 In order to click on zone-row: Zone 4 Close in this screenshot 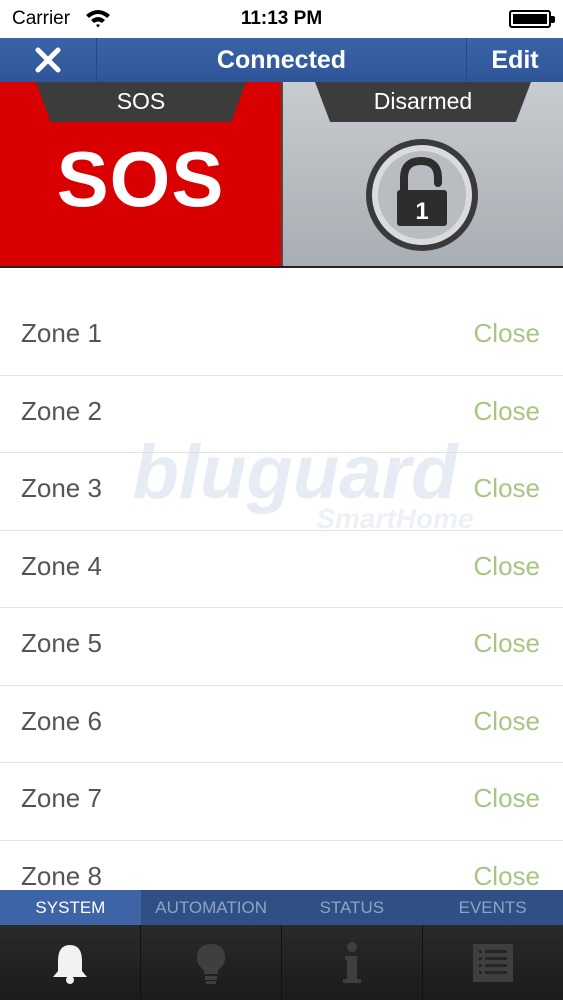, I will do `click(281, 569)`.